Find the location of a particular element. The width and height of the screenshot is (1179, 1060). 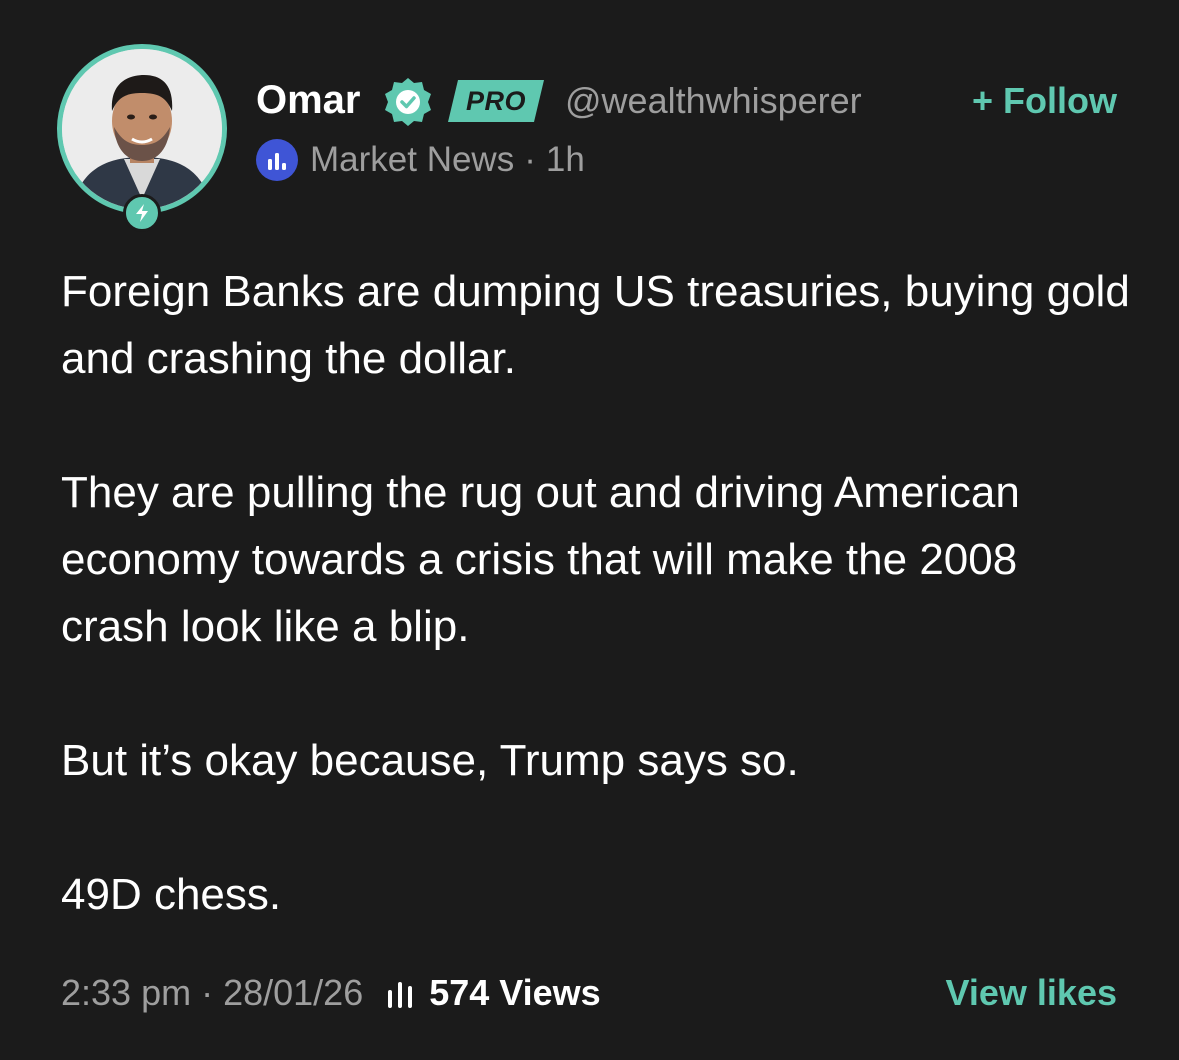

view-likes-button: View likes is located at coordinates (1031, 993).